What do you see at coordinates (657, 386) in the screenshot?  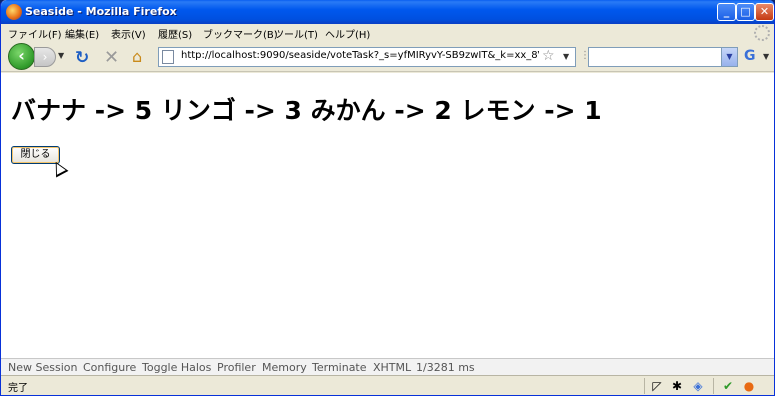 I see `resize-icon: ◸` at bounding box center [657, 386].